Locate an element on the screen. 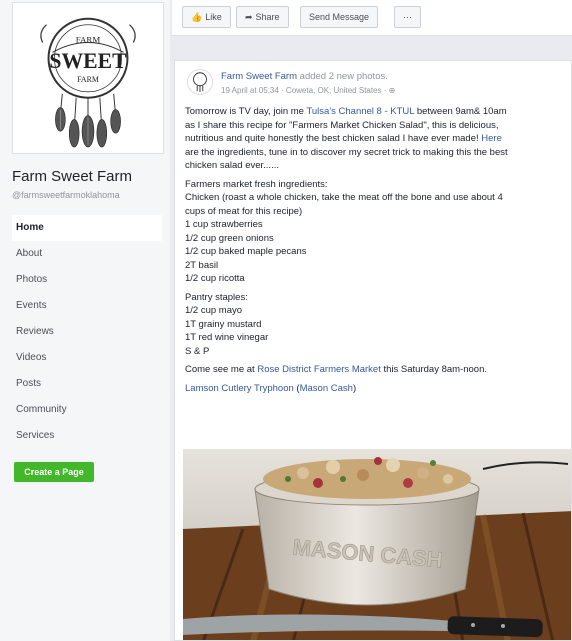 The height and width of the screenshot is (641, 572). here-link: Here is located at coordinates (491, 138).